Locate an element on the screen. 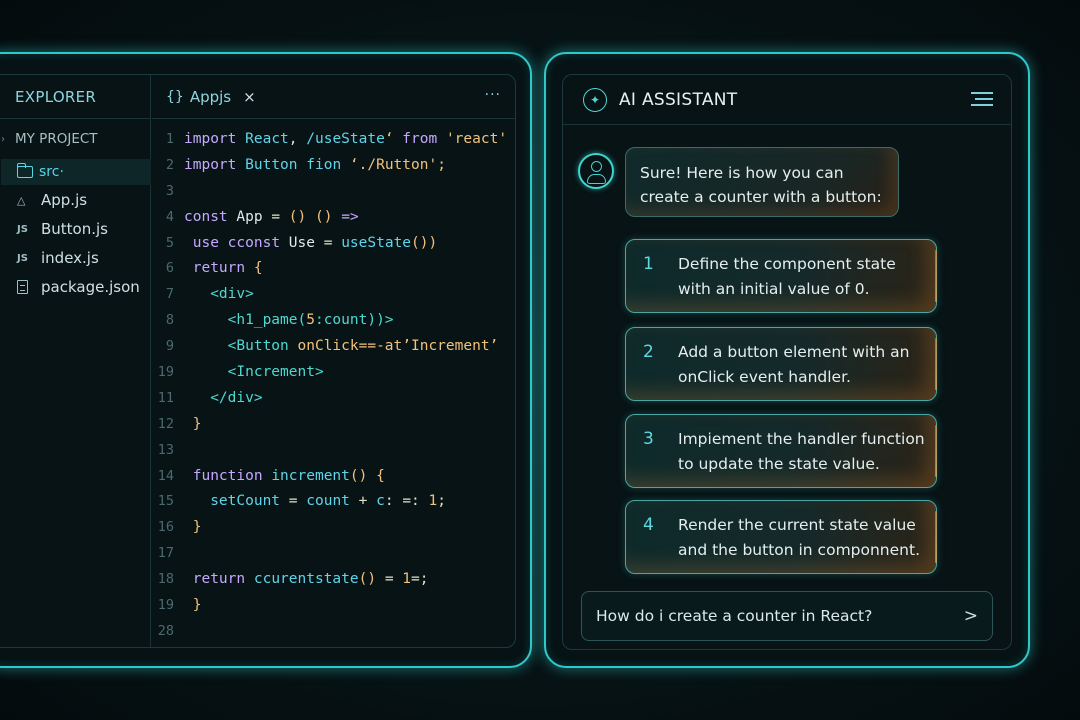 Image resolution: width=1080 pixels, height=720 pixels. folder-label: src· is located at coordinates (51, 172).